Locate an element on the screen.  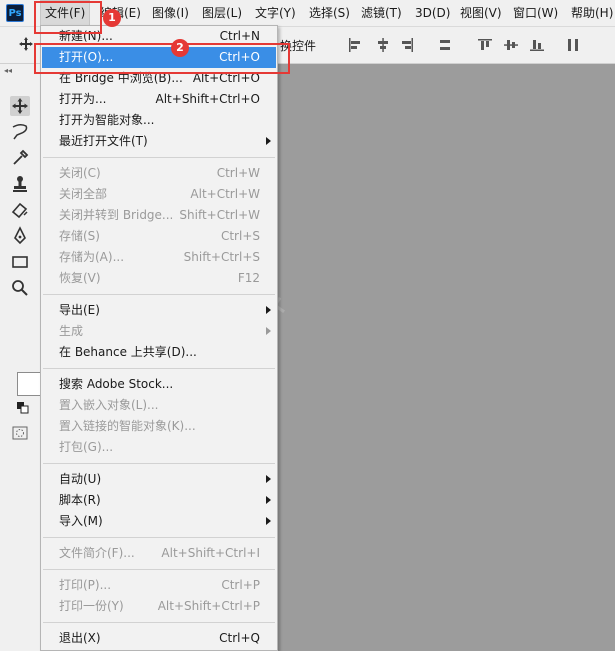
align-left-icon is located at coordinates (355, 45).